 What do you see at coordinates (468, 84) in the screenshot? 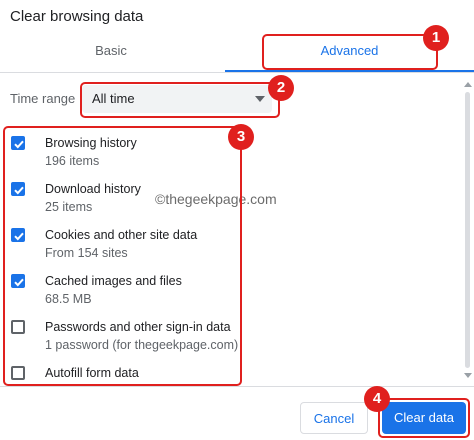
I see `scroll-up-arrow-icon` at bounding box center [468, 84].